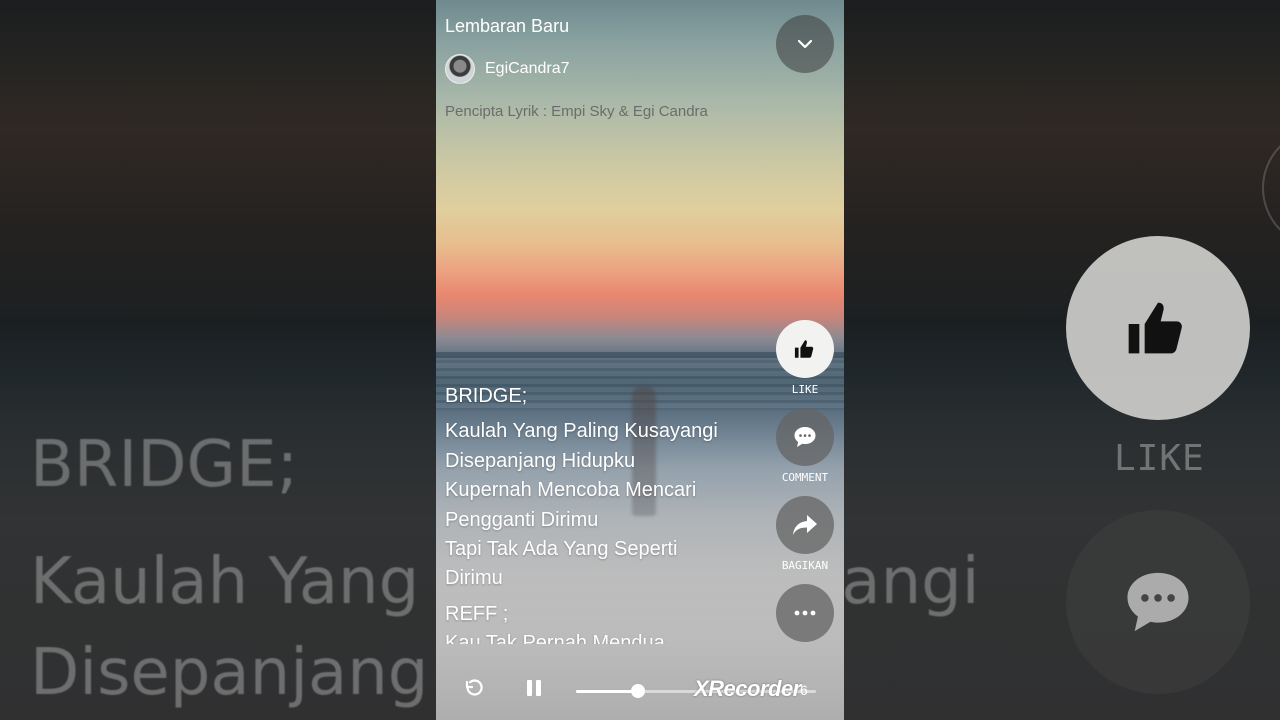 This screenshot has height=720, width=1280. Describe the element at coordinates (805, 477) in the screenshot. I see `comment-label: COMMENT` at that location.